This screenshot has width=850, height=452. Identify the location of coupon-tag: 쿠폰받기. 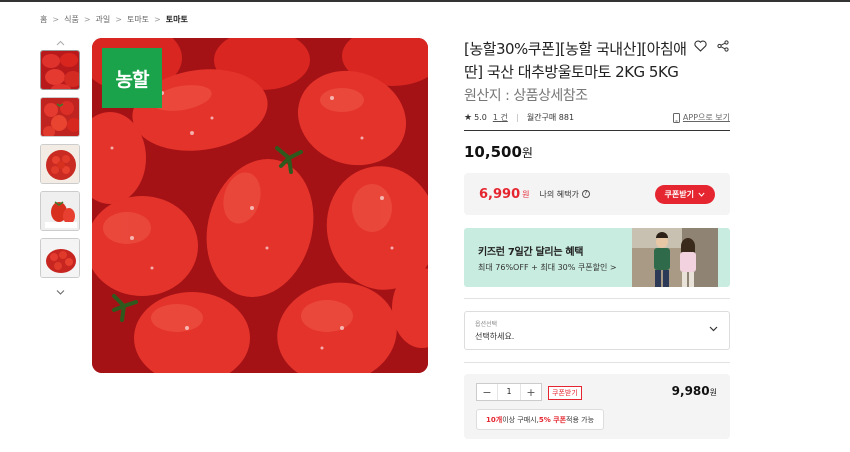
(565, 393).